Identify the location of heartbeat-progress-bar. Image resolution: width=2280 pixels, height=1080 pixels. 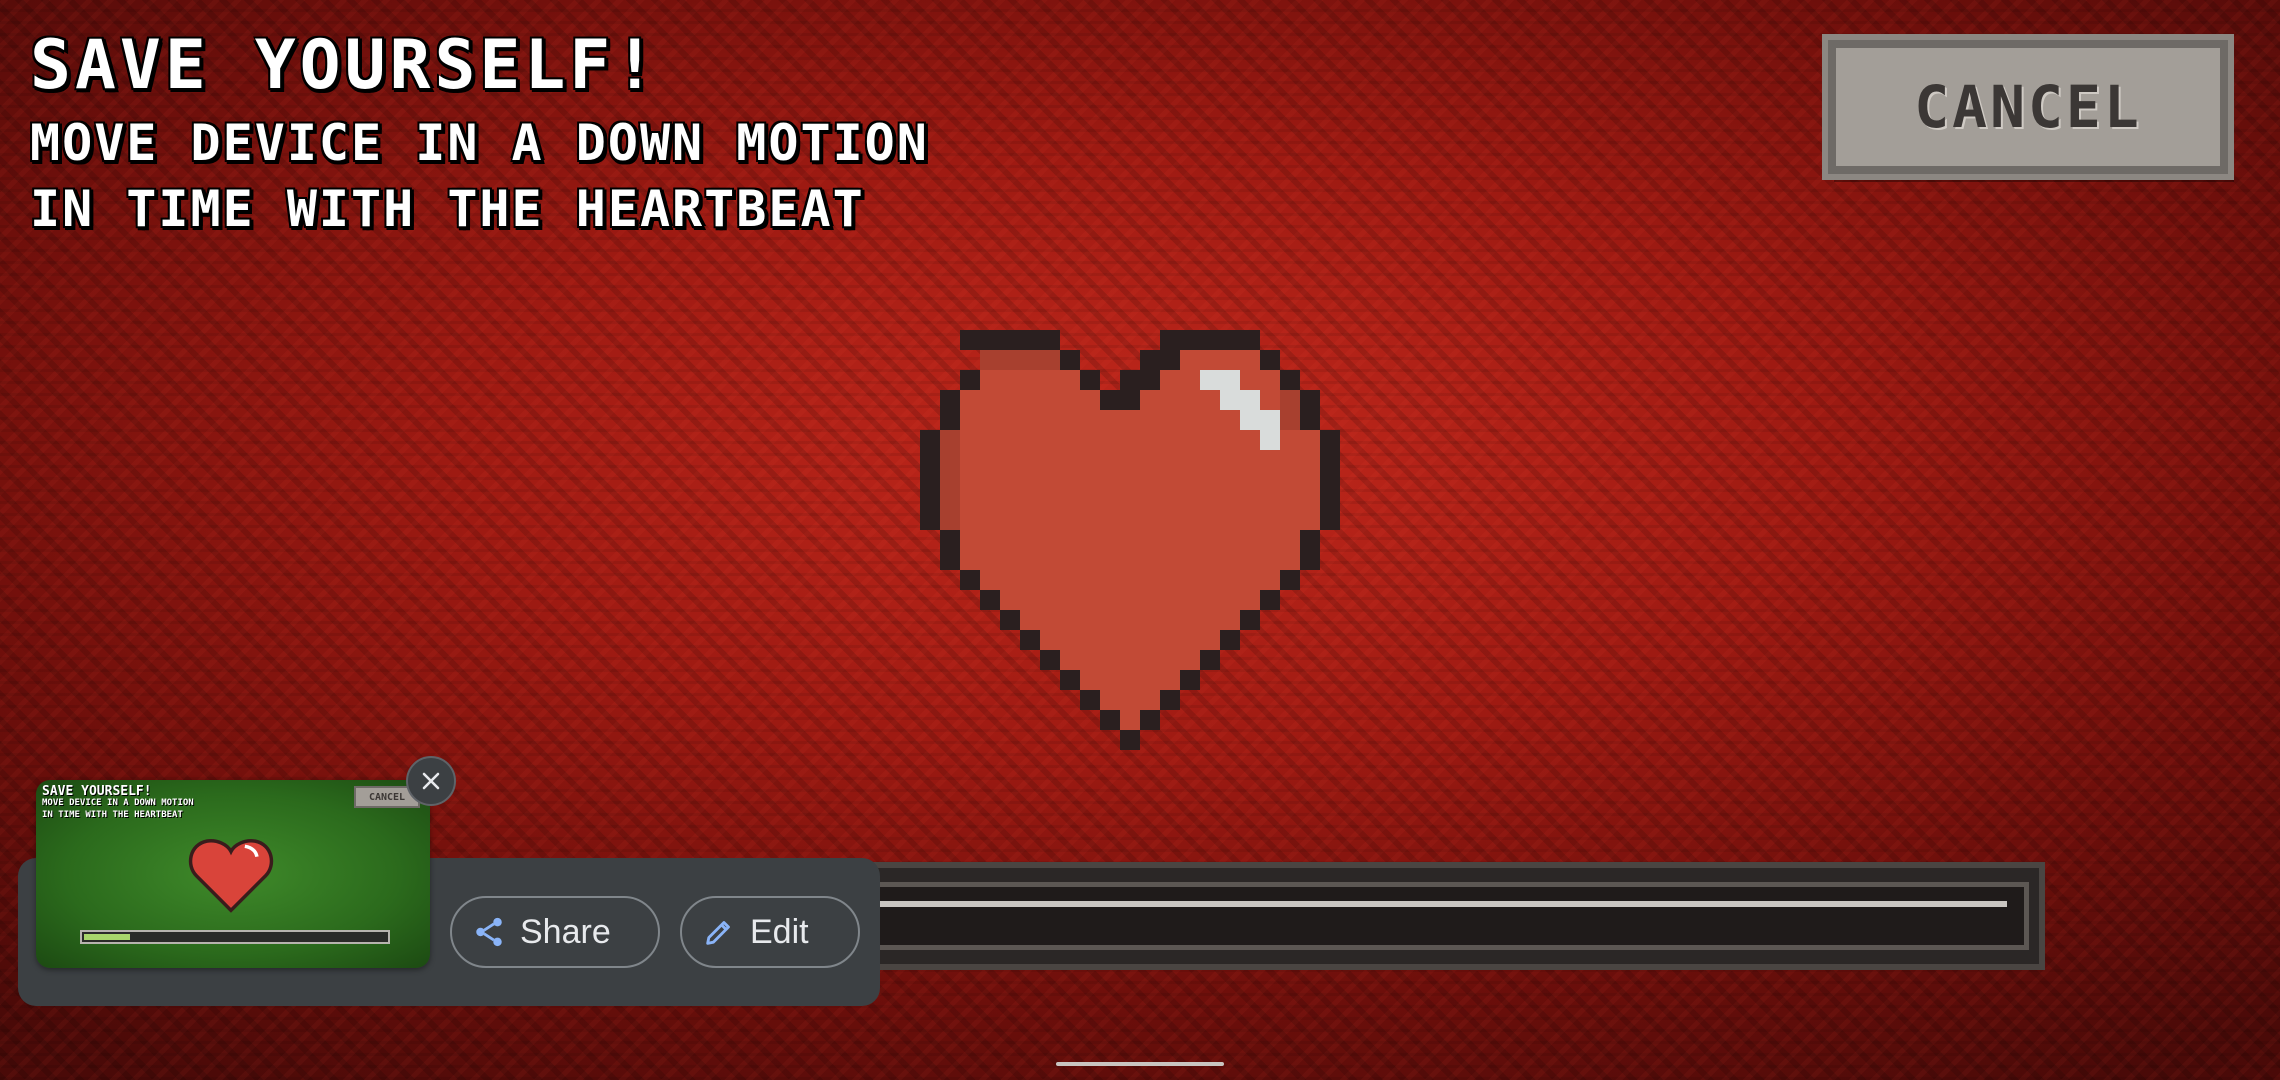
(1442, 916).